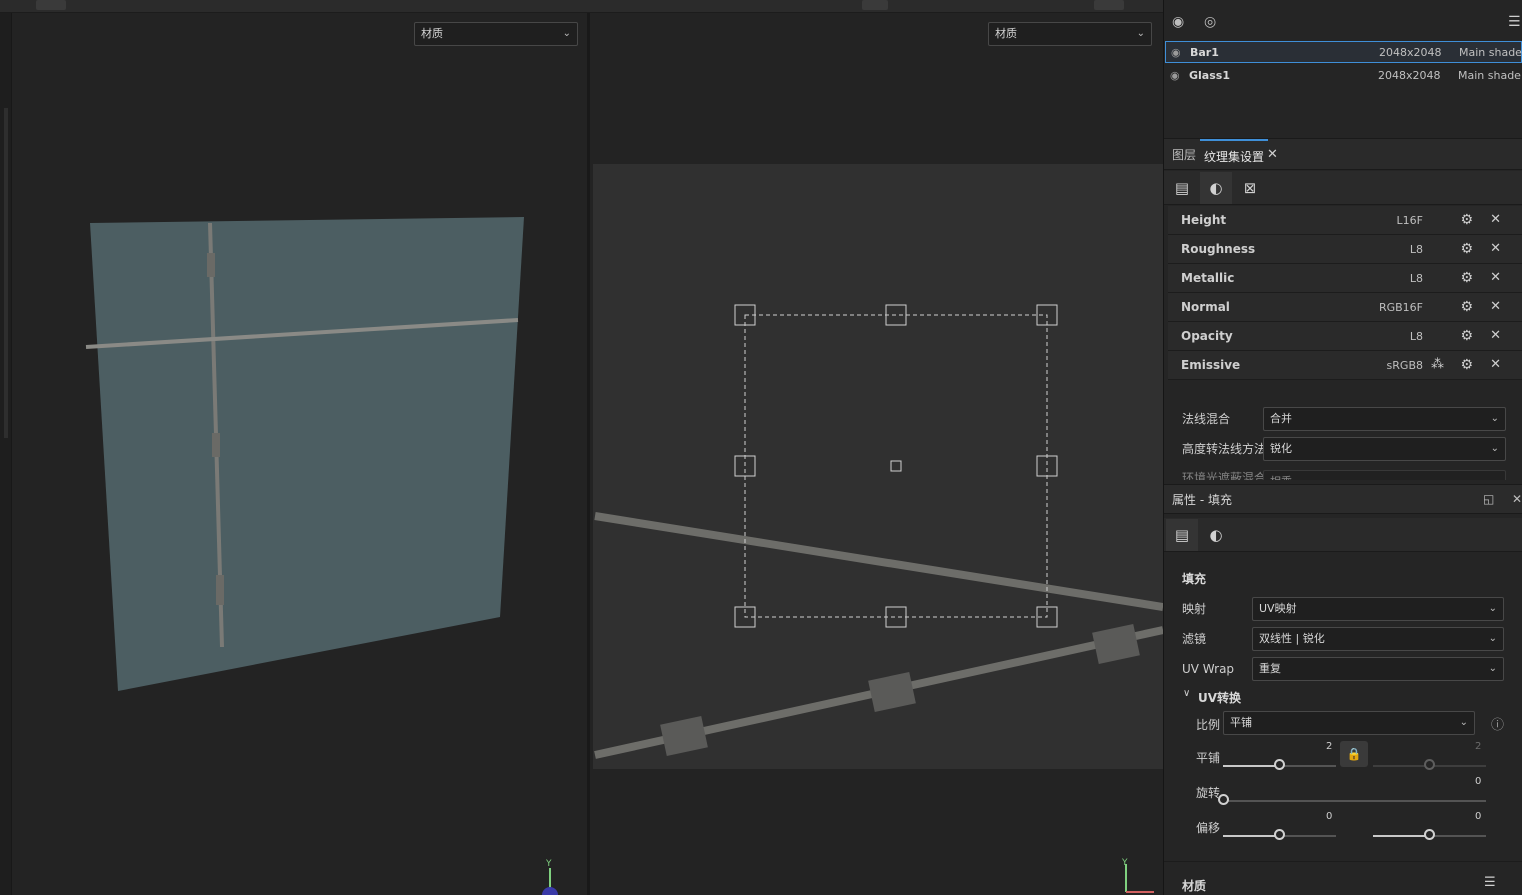  What do you see at coordinates (1497, 723) in the screenshot?
I see `info-icon: ⓘ` at bounding box center [1497, 723].